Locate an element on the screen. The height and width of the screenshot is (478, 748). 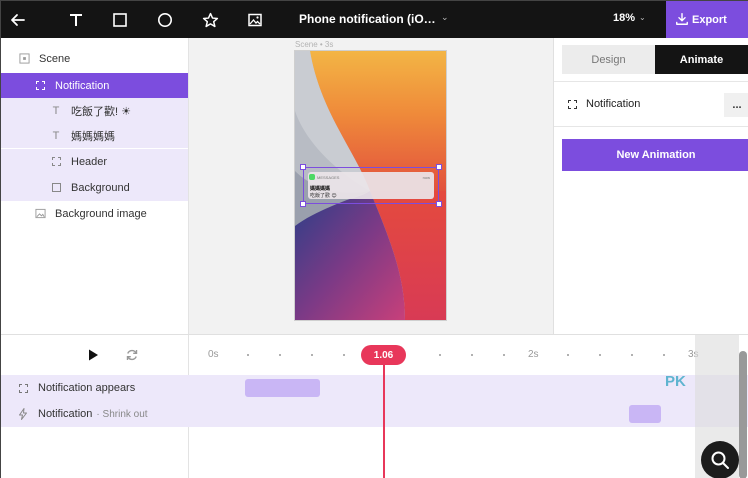
notification-selection: MESSAGES now 媽媽媽媽 吃飯了歡 😊 is located at coordinates (371, 185).